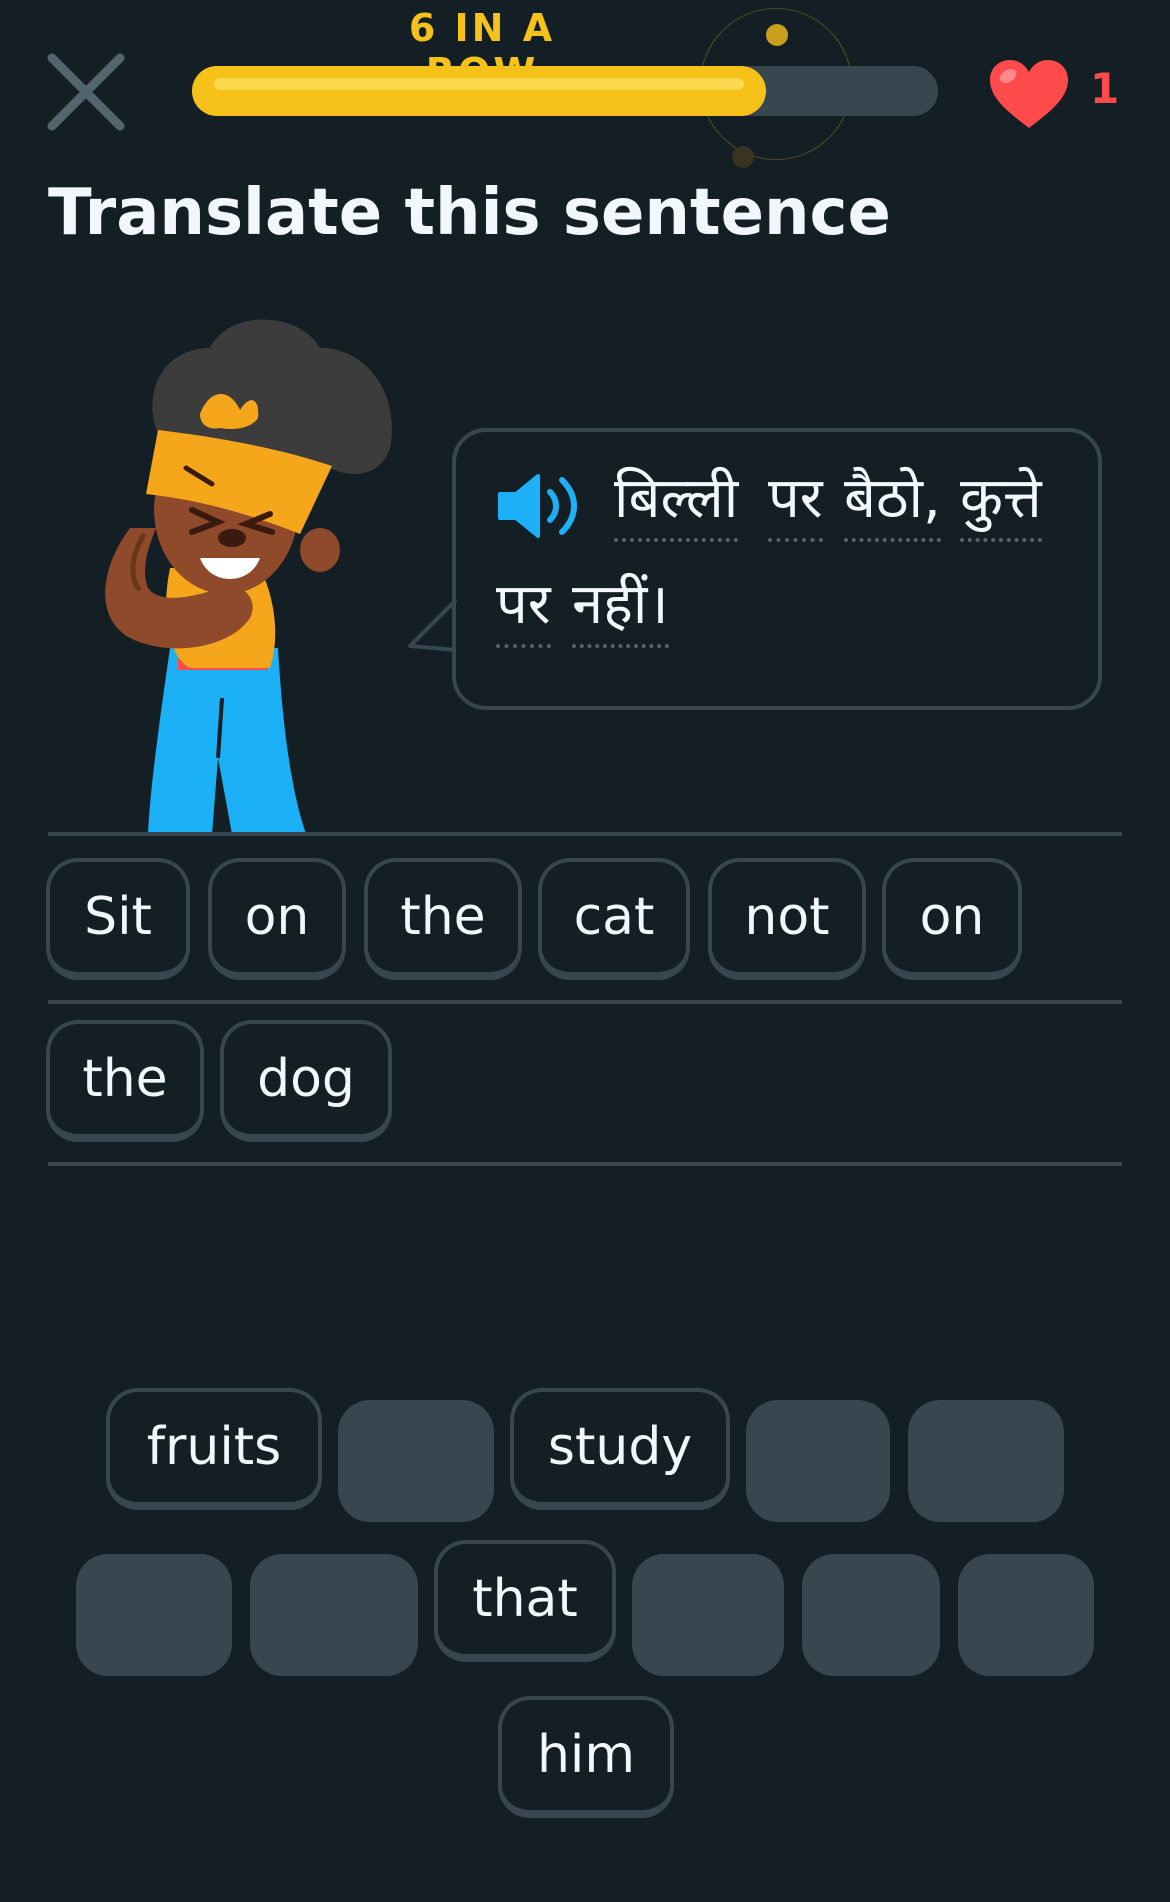  I want to click on close-icon, so click(86, 92).